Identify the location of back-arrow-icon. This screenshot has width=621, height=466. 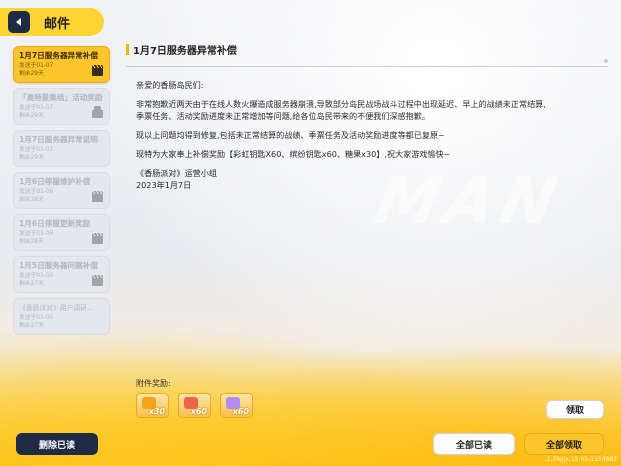
(19, 22).